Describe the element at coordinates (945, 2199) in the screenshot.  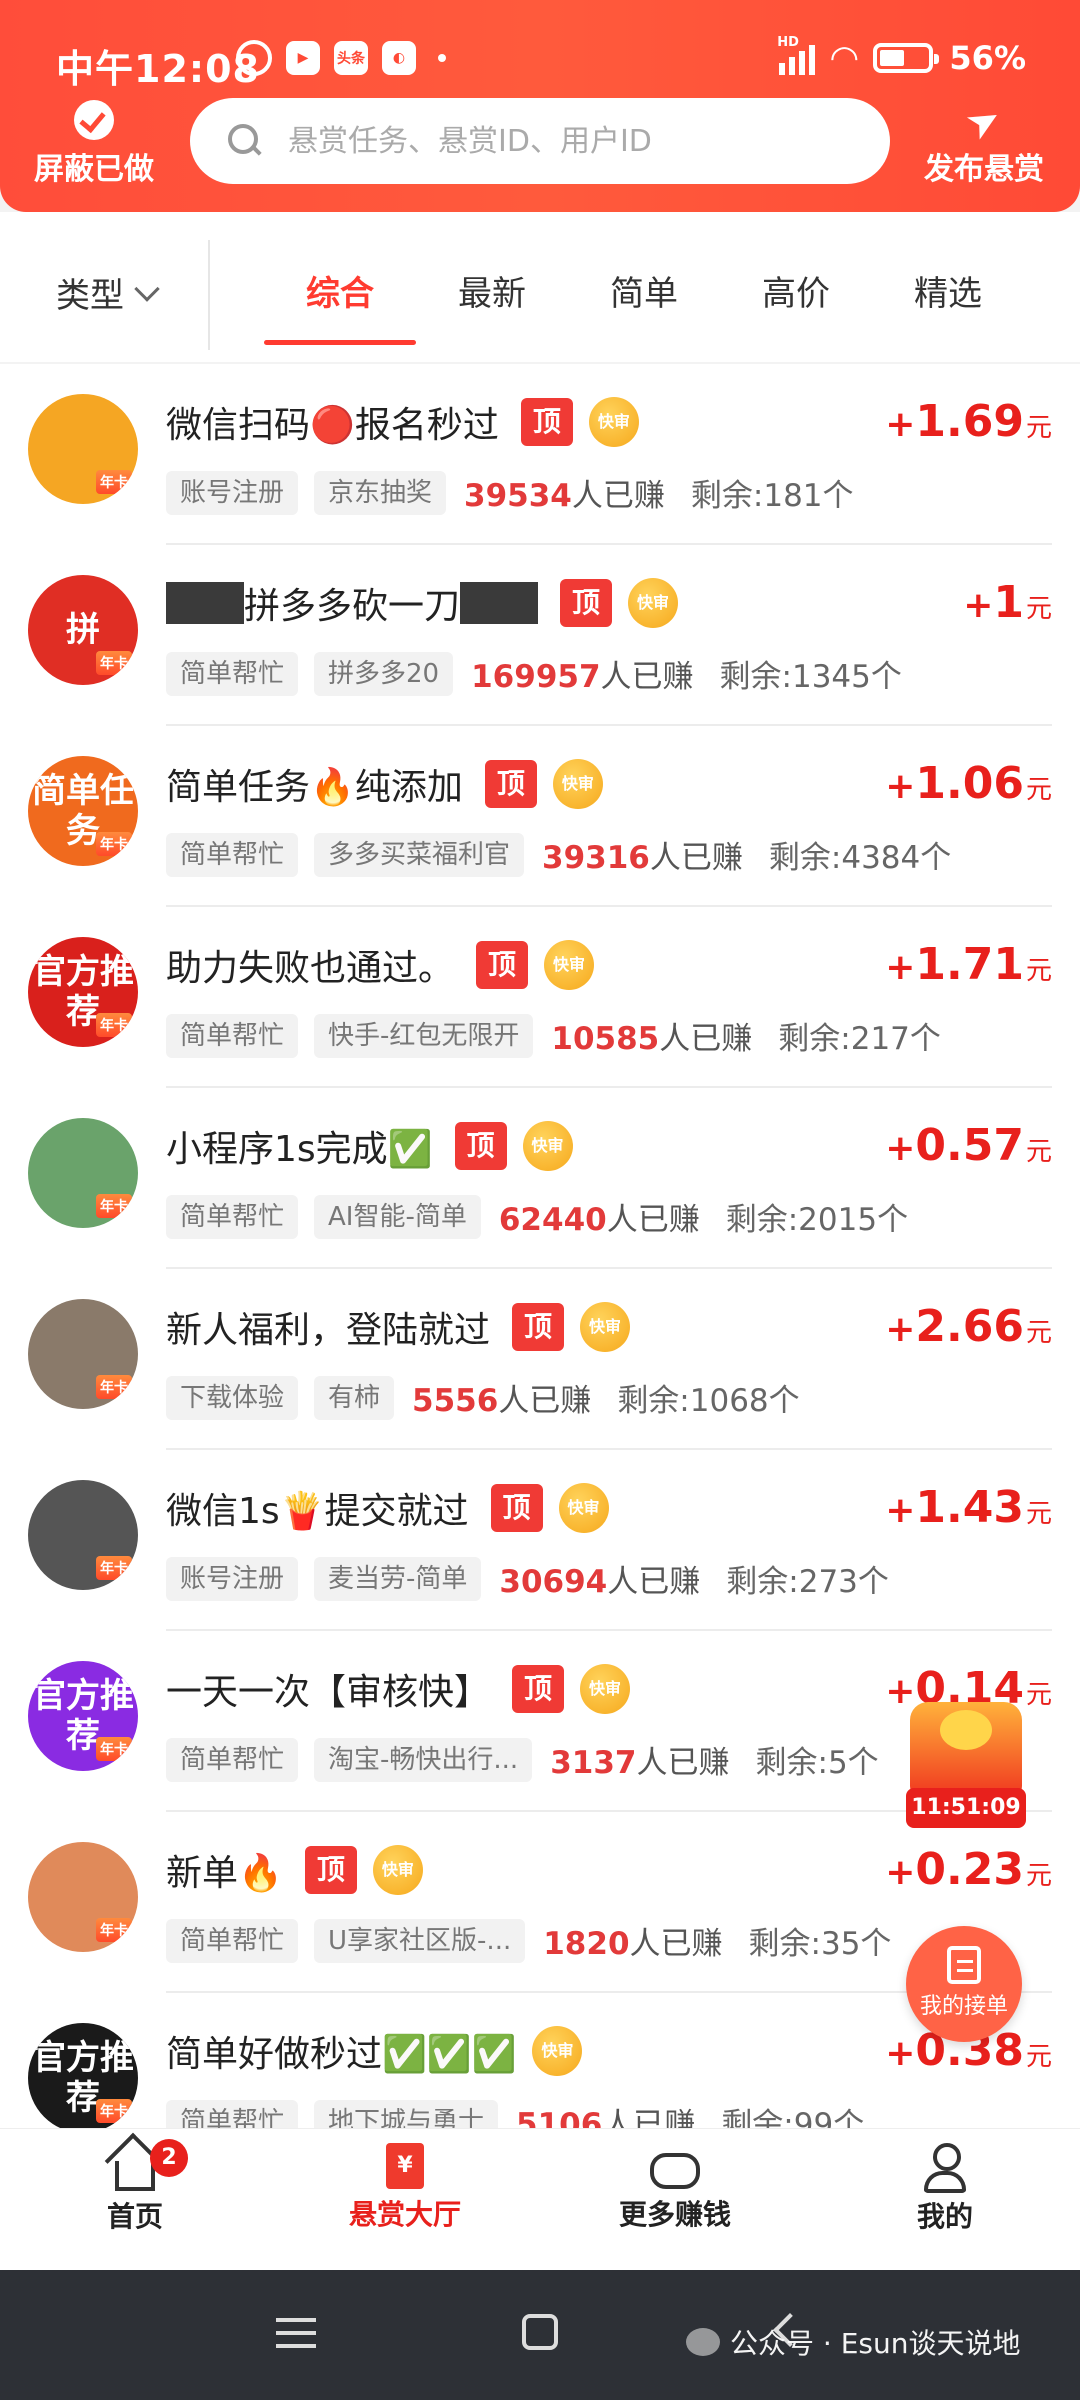
I see `nav-user: 我的` at that location.